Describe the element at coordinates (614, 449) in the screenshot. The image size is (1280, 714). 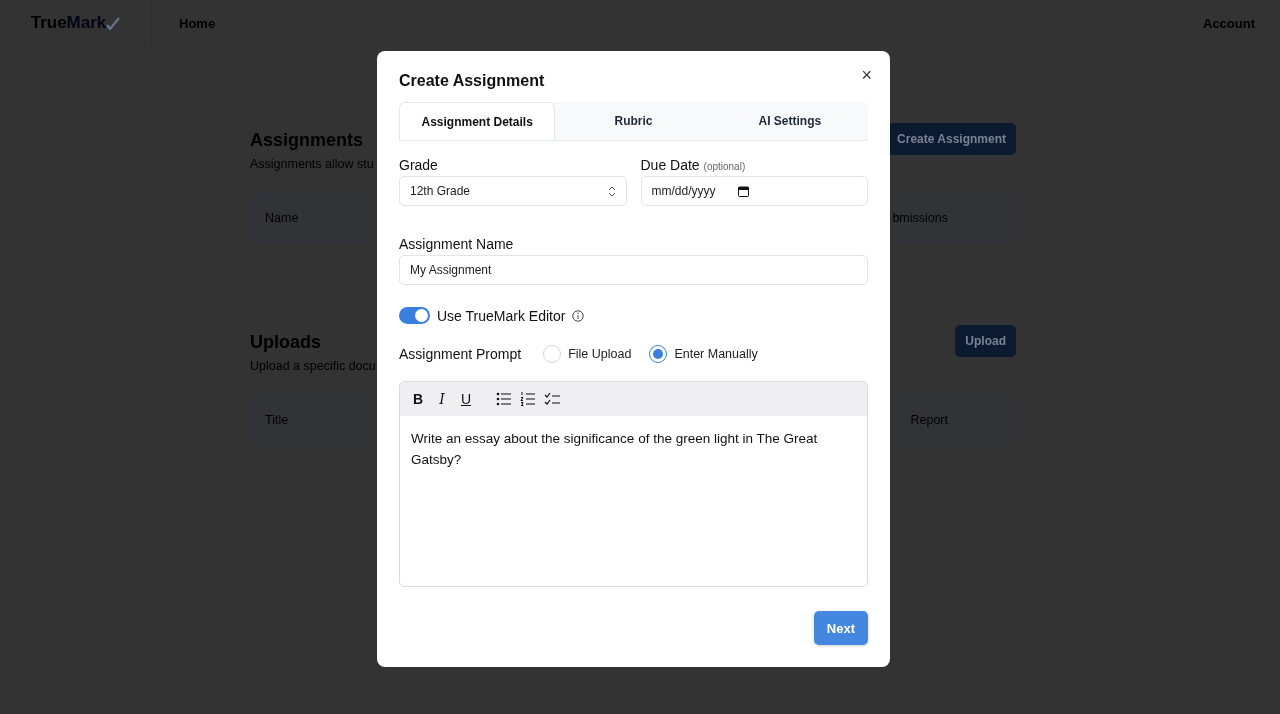
I see `editor-text: Write an essay about the significance of the green light in The Great Gatsby?` at that location.